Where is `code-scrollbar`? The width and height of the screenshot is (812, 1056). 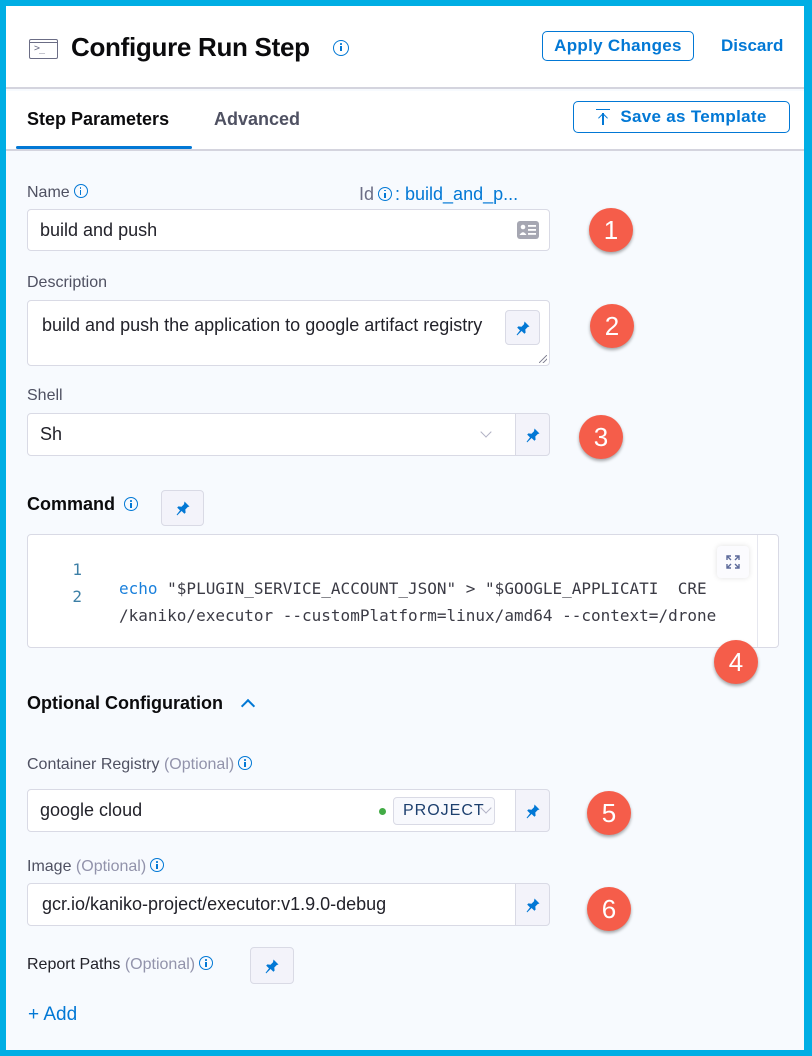 code-scrollbar is located at coordinates (757, 591).